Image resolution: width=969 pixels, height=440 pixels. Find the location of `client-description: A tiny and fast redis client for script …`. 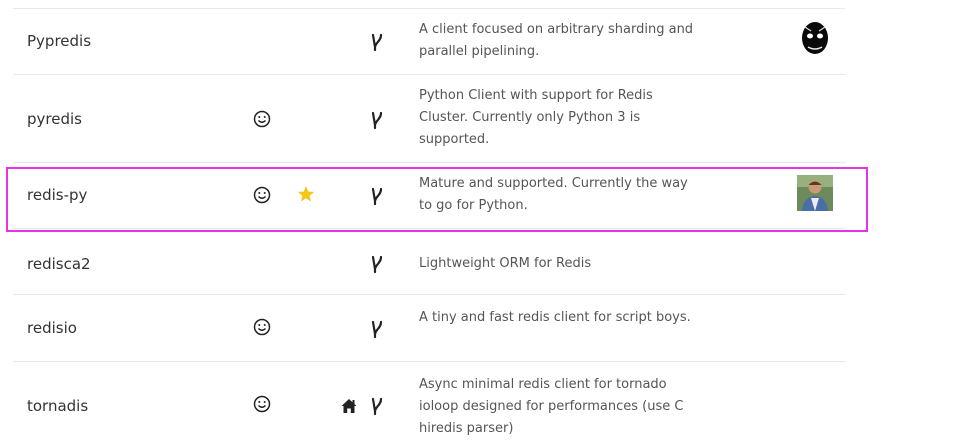

client-description: A tiny and fast redis client for script … is located at coordinates (555, 317).